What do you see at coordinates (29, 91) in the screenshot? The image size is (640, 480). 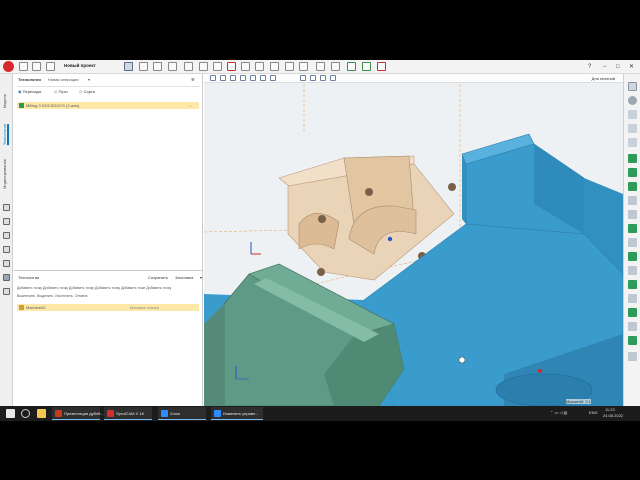 I see `action-transitions: ◉ Переходы` at bounding box center [29, 91].